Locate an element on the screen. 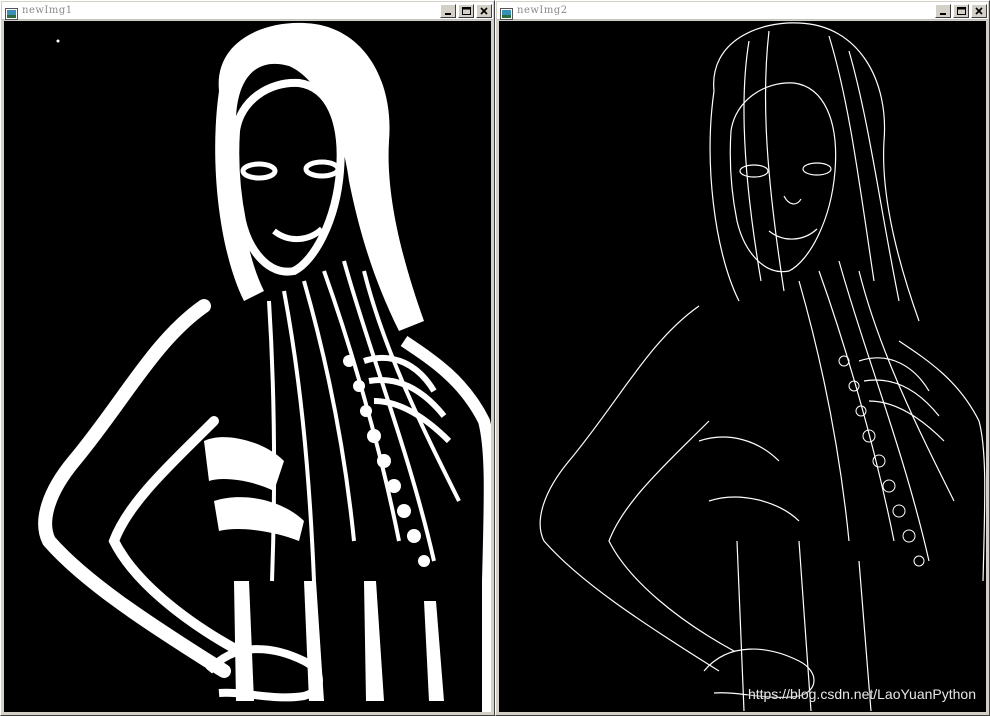 This screenshot has width=990, height=716. watermark-text: https://blog.csdn.net/LaoYuanPython is located at coordinates (861, 694).